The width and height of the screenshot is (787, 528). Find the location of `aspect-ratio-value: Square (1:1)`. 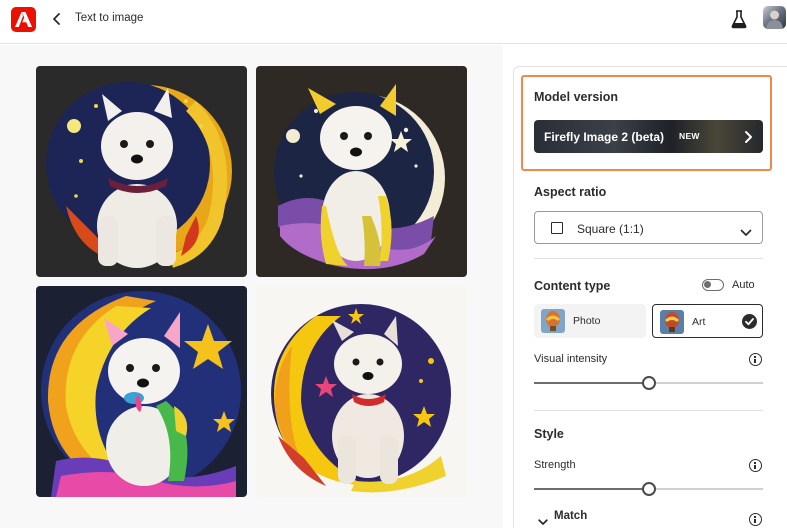

aspect-ratio-value: Square (1:1) is located at coordinates (610, 229).